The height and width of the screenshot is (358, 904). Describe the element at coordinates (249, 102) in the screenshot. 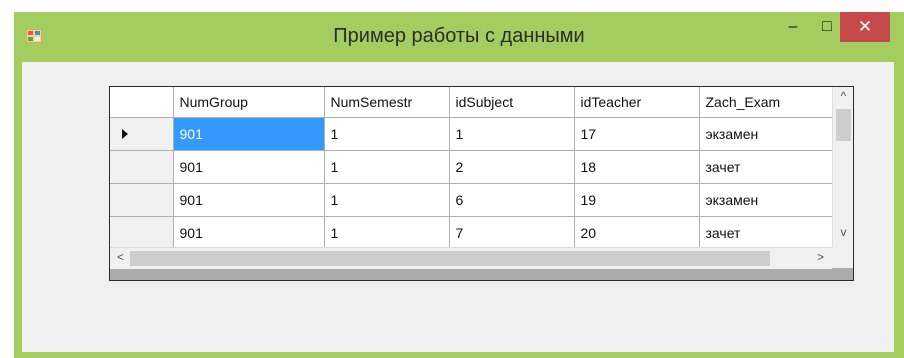

I see `column-header: NumGroup` at that location.